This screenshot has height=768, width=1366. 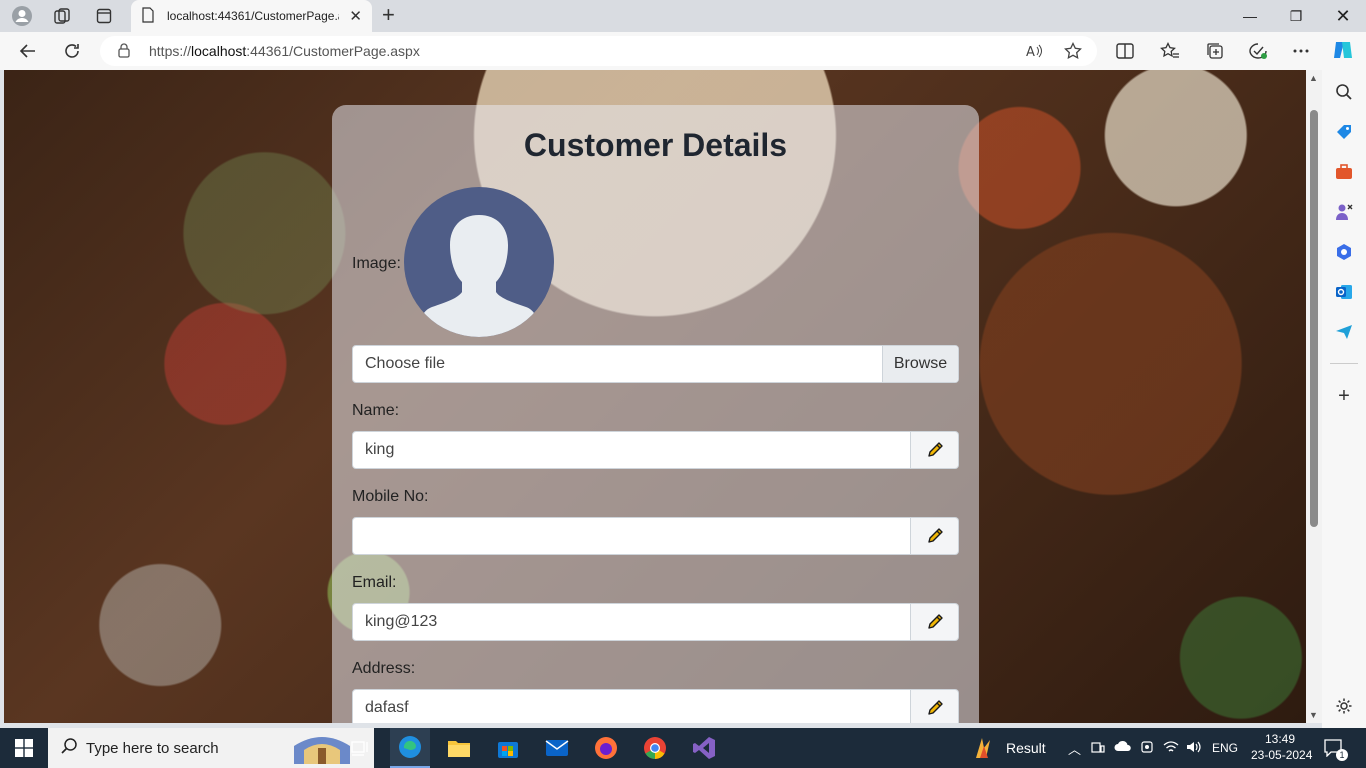 What do you see at coordinates (557, 748) in the screenshot?
I see `mail-icon` at bounding box center [557, 748].